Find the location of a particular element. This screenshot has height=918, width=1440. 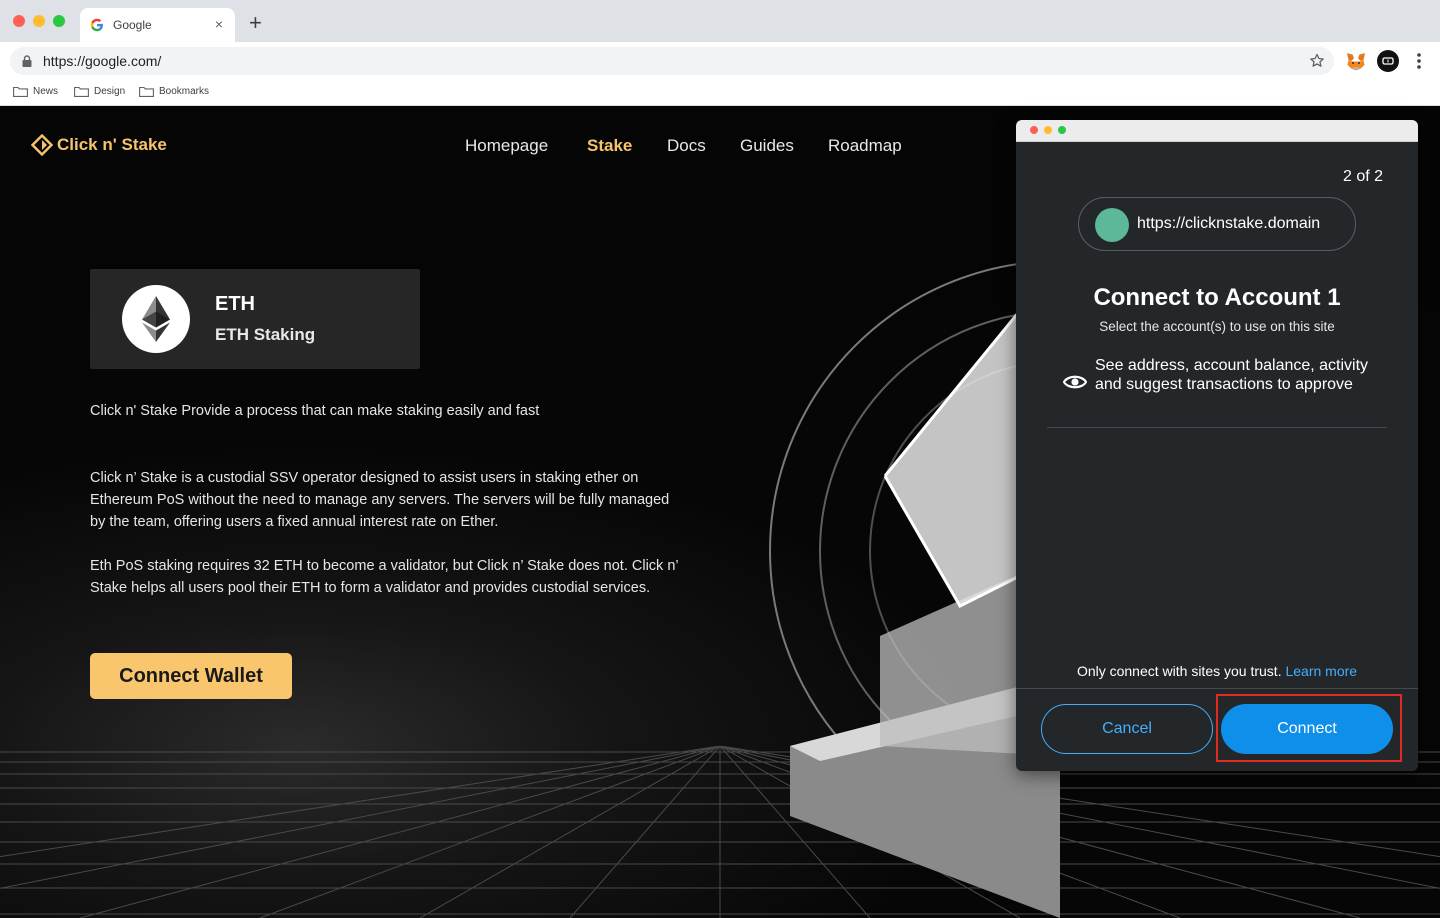

diamond-logo-icon is located at coordinates (42, 145).